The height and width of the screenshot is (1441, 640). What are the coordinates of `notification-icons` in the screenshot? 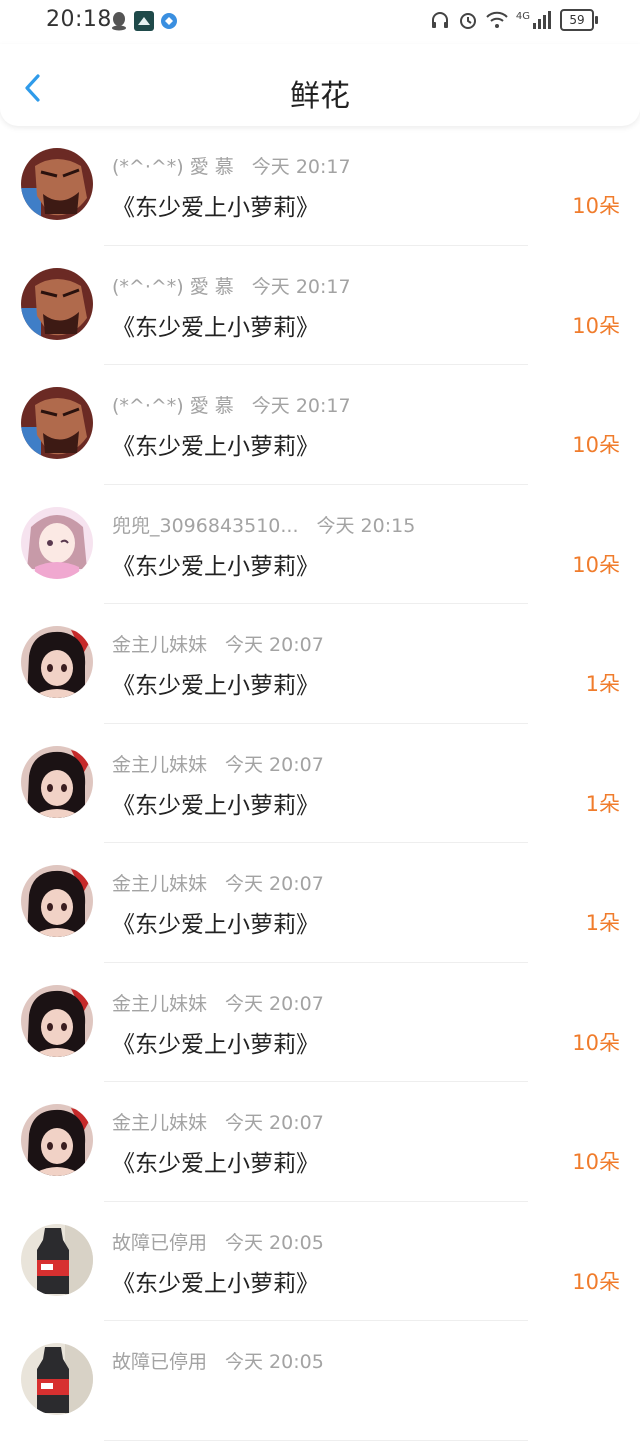 It's located at (144, 21).